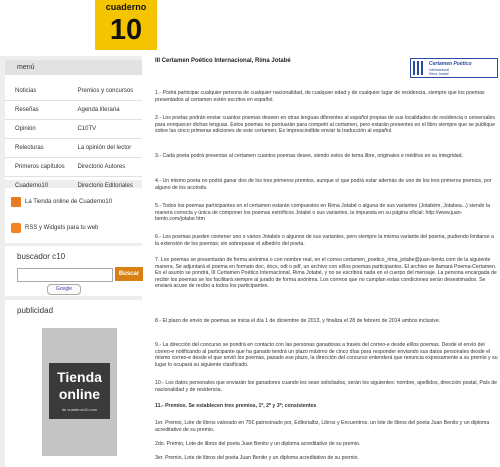 This screenshot has height=467, width=500. Describe the element at coordinates (65, 275) in the screenshot. I see `search-input` at that location.